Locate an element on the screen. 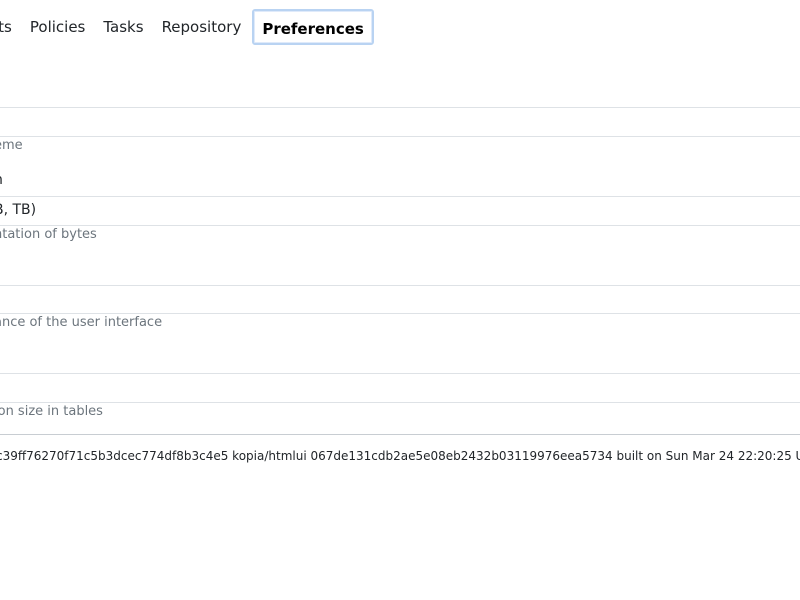 The image size is (800, 600). theme-help-text: eme is located at coordinates (11, 145).